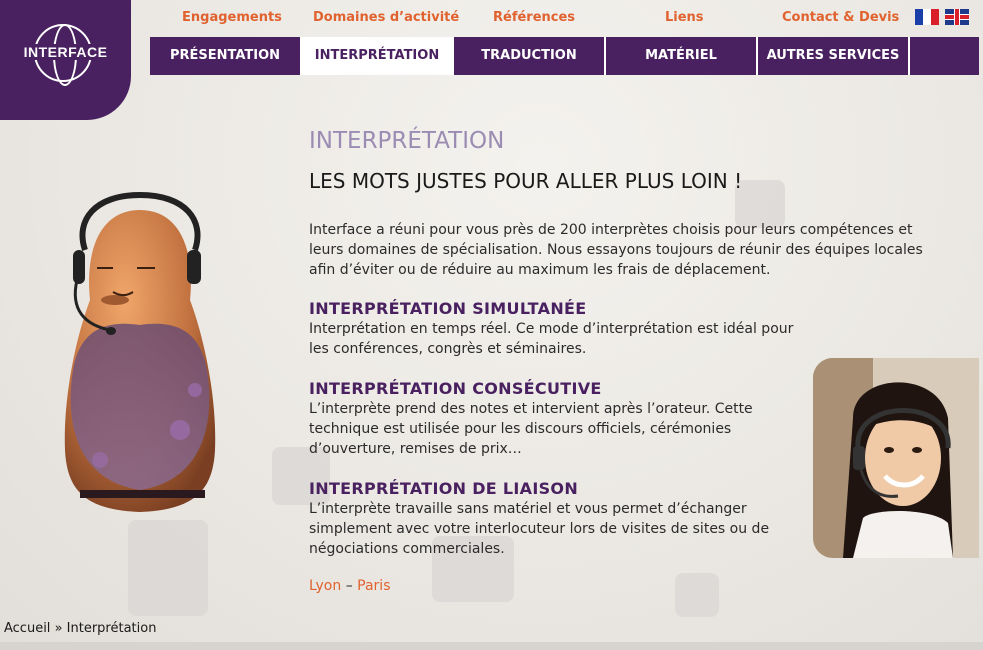  Describe the element at coordinates (378, 56) in the screenshot. I see `tab-interpretation: INTERPRÉTATION` at that location.